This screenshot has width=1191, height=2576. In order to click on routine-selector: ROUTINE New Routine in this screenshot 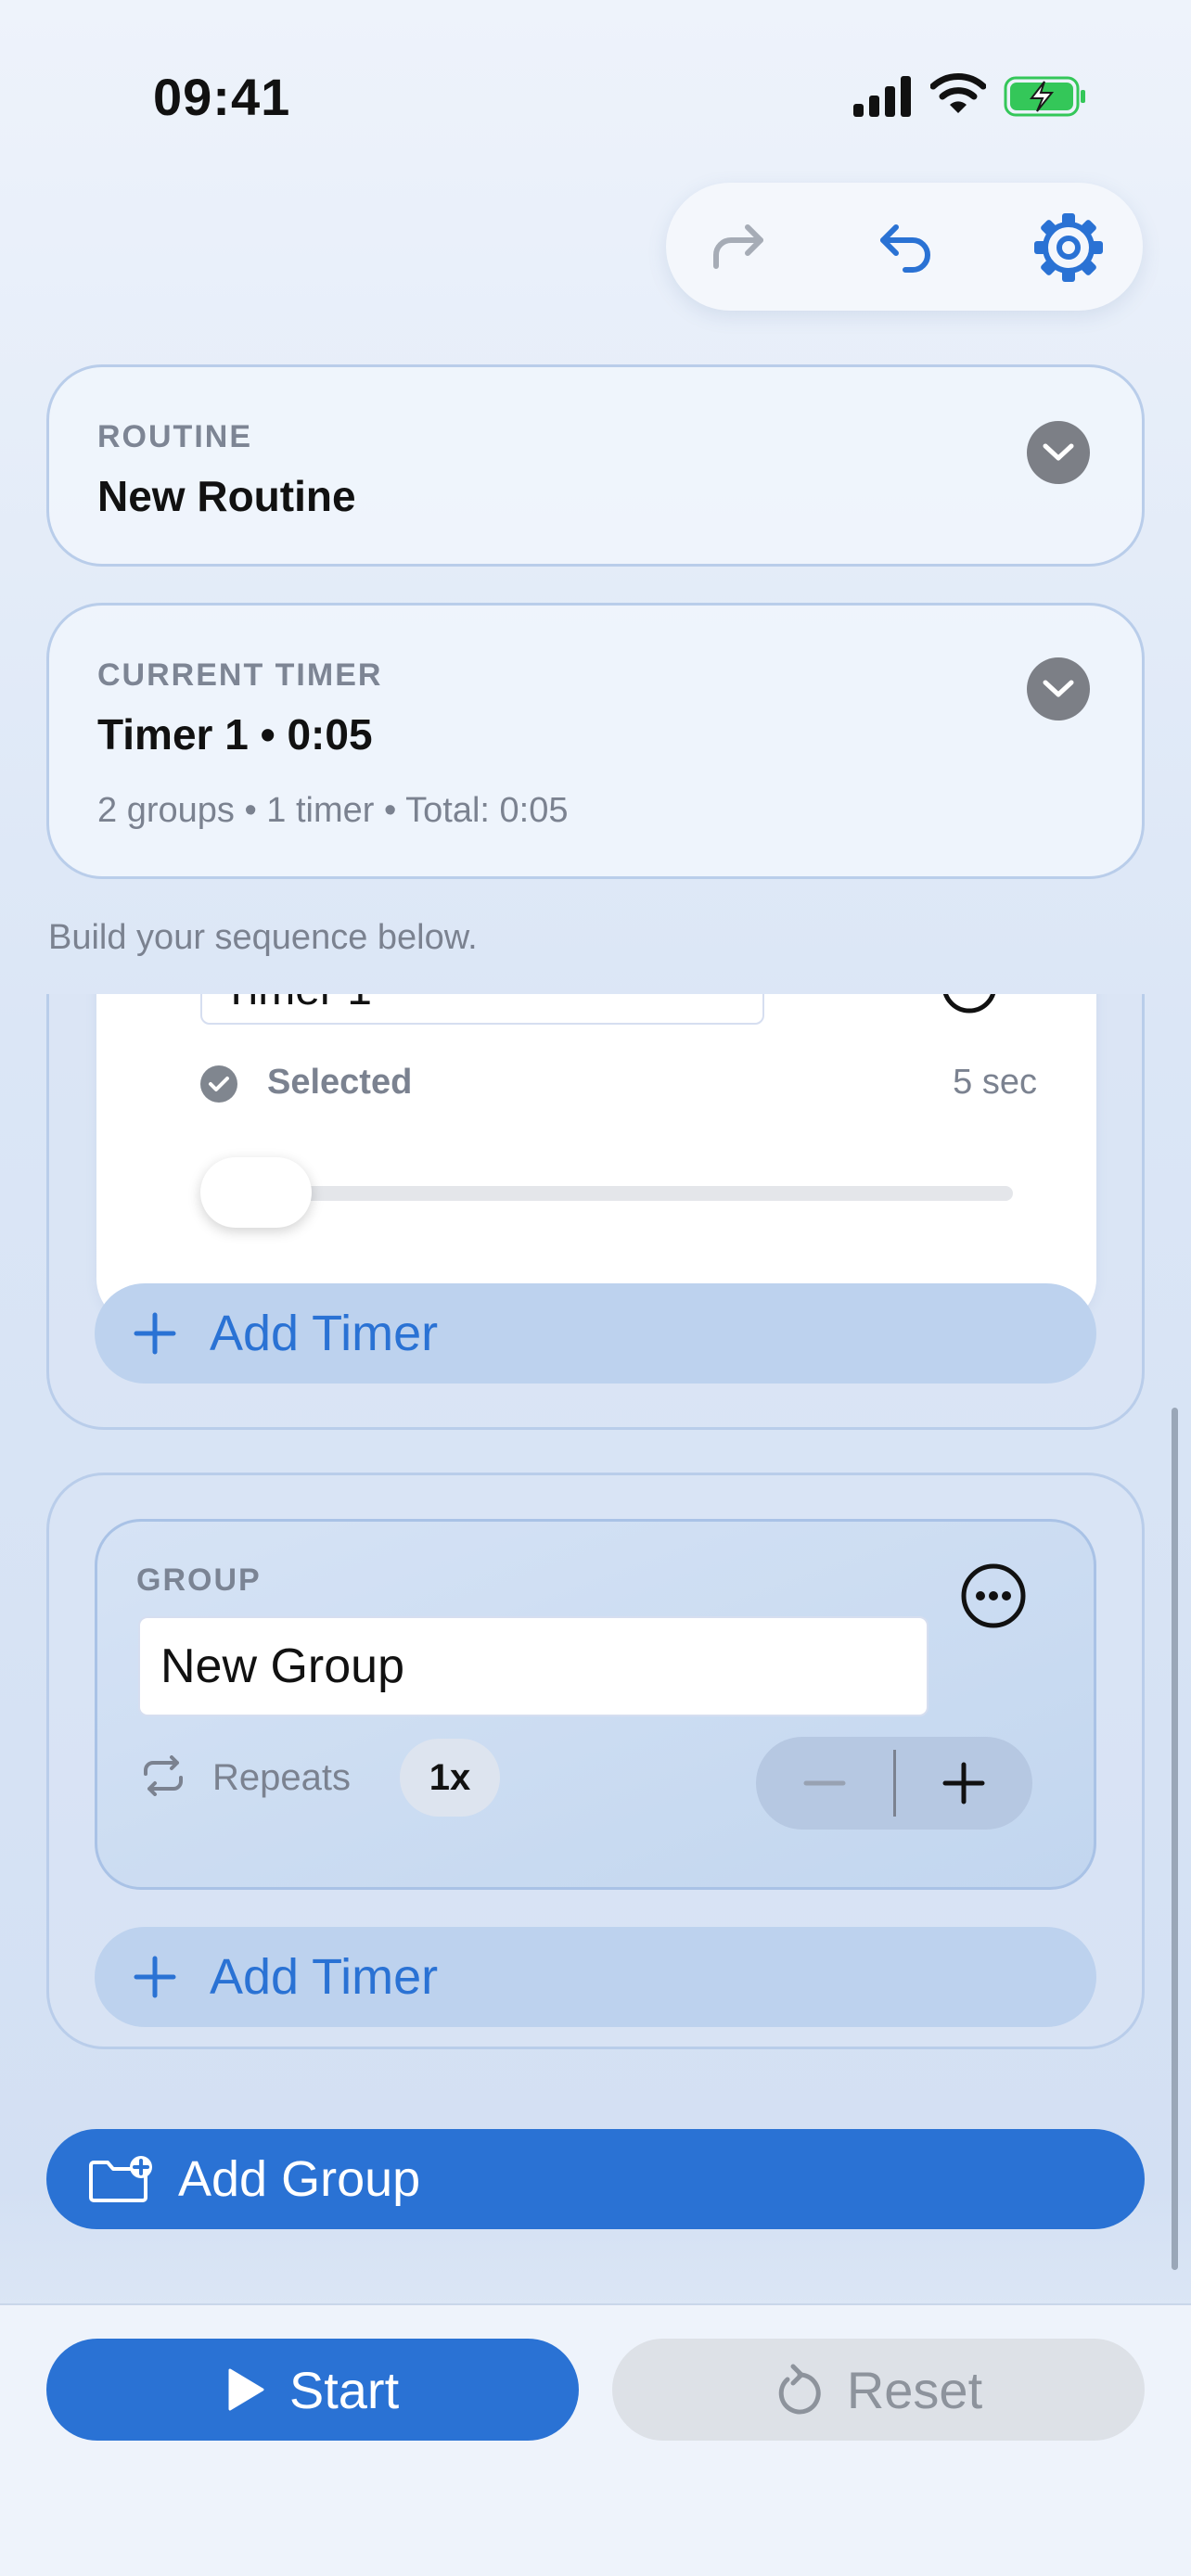, I will do `click(595, 465)`.